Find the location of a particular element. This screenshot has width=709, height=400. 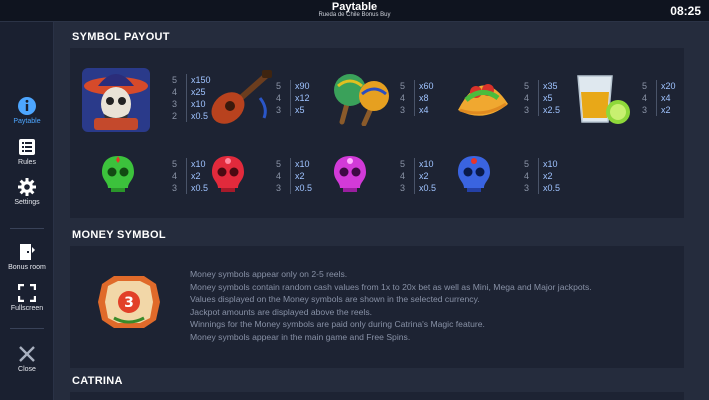

symbol-pays-maracas: 5 x60 4 x8 3 x4 is located at coordinates (417, 98).